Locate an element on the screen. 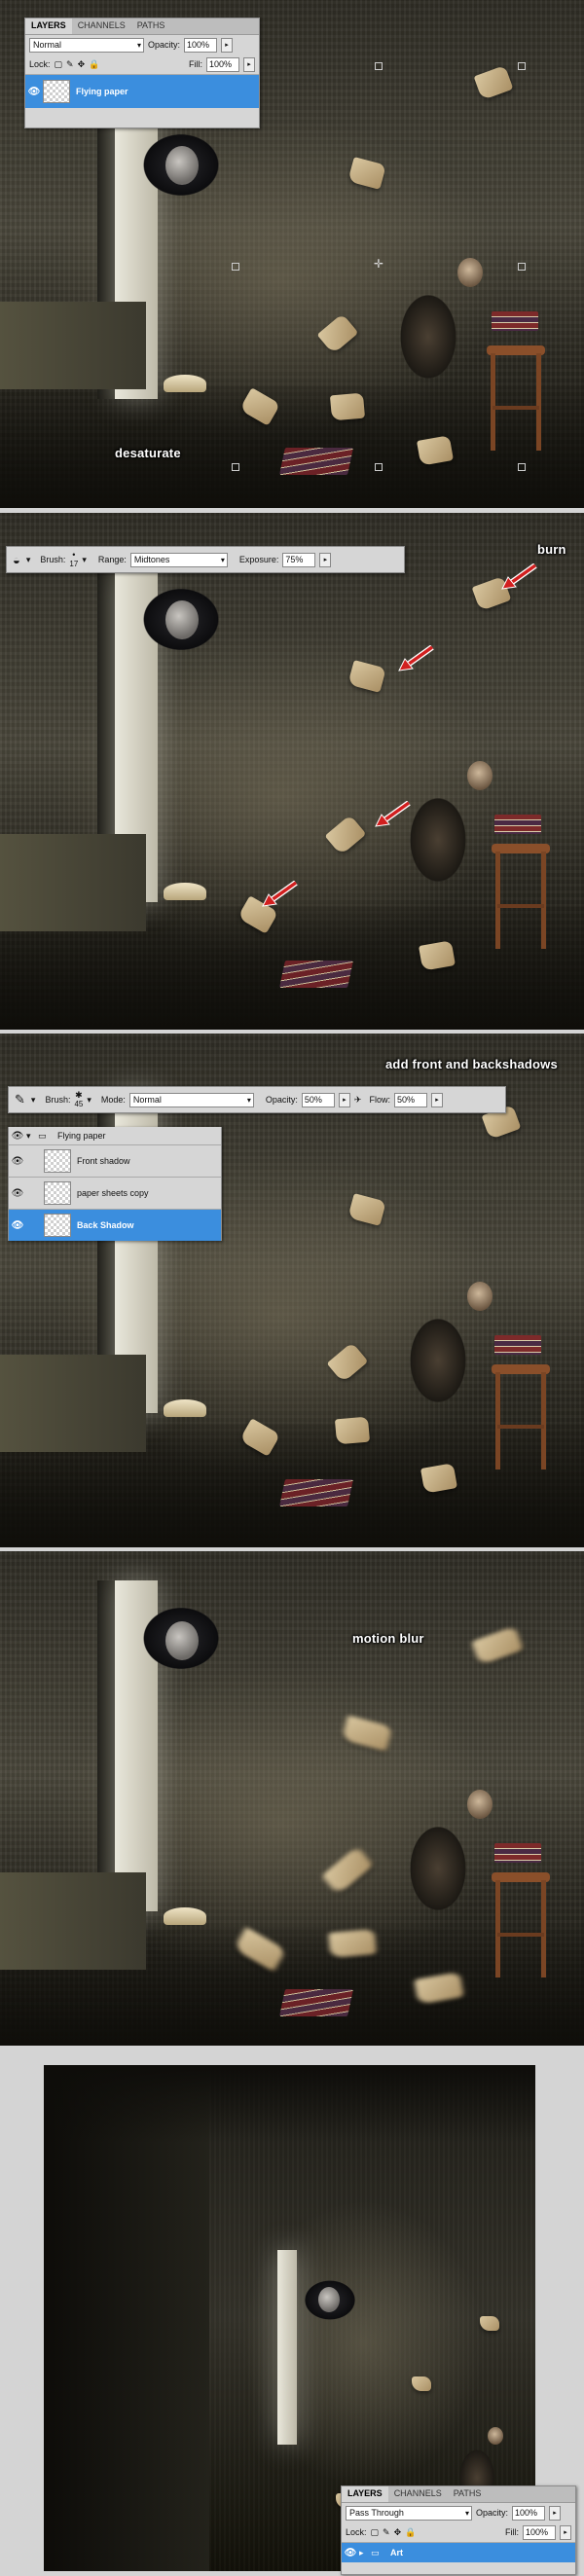 This screenshot has width=584, height=2576. range-select: Midtones ▾ is located at coordinates (179, 559).